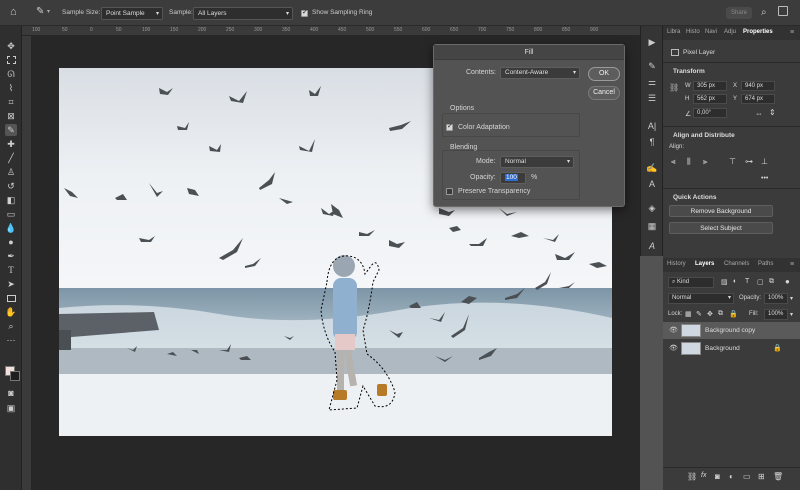 The image size is (800, 490). What do you see at coordinates (758, 86) in the screenshot?
I see `x-field: 940 px` at bounding box center [758, 86].